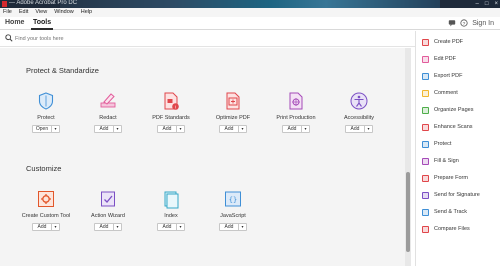 The image size is (500, 266). I want to click on rightpanel-item-create-pdf: Create PDF, so click(442, 42).